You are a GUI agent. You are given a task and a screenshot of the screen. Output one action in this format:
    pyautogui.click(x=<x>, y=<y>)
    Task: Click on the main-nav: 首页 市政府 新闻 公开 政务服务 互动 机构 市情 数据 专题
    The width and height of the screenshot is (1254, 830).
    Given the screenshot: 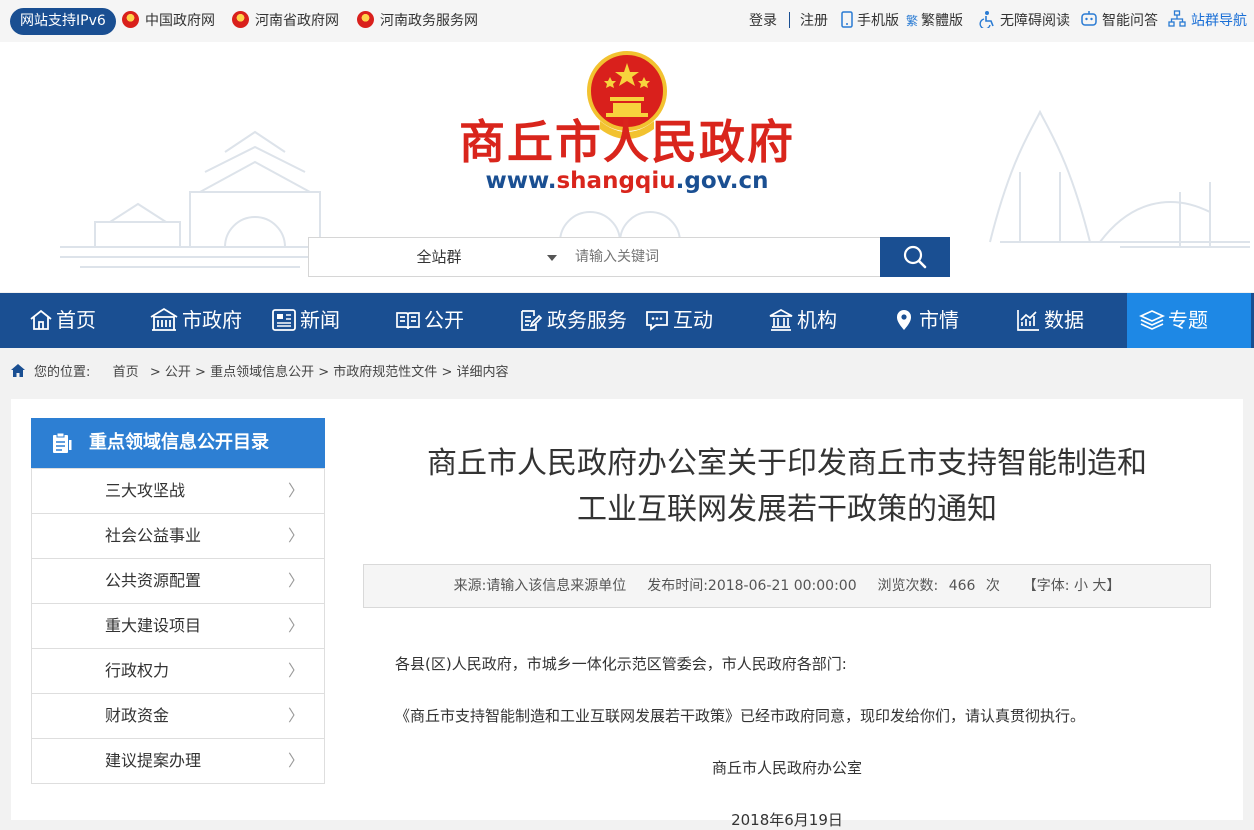 What is the action you would take?
    pyautogui.click(x=627, y=320)
    